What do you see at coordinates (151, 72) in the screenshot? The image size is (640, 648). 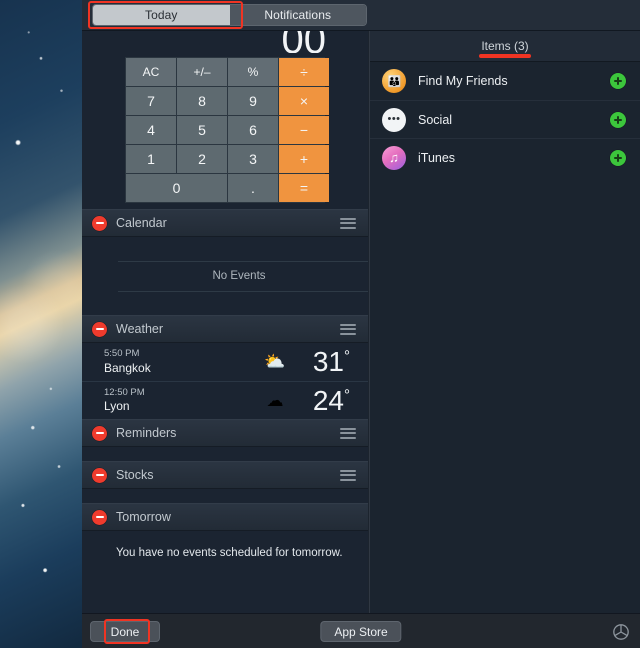 I see `calc-key-ac: AC` at bounding box center [151, 72].